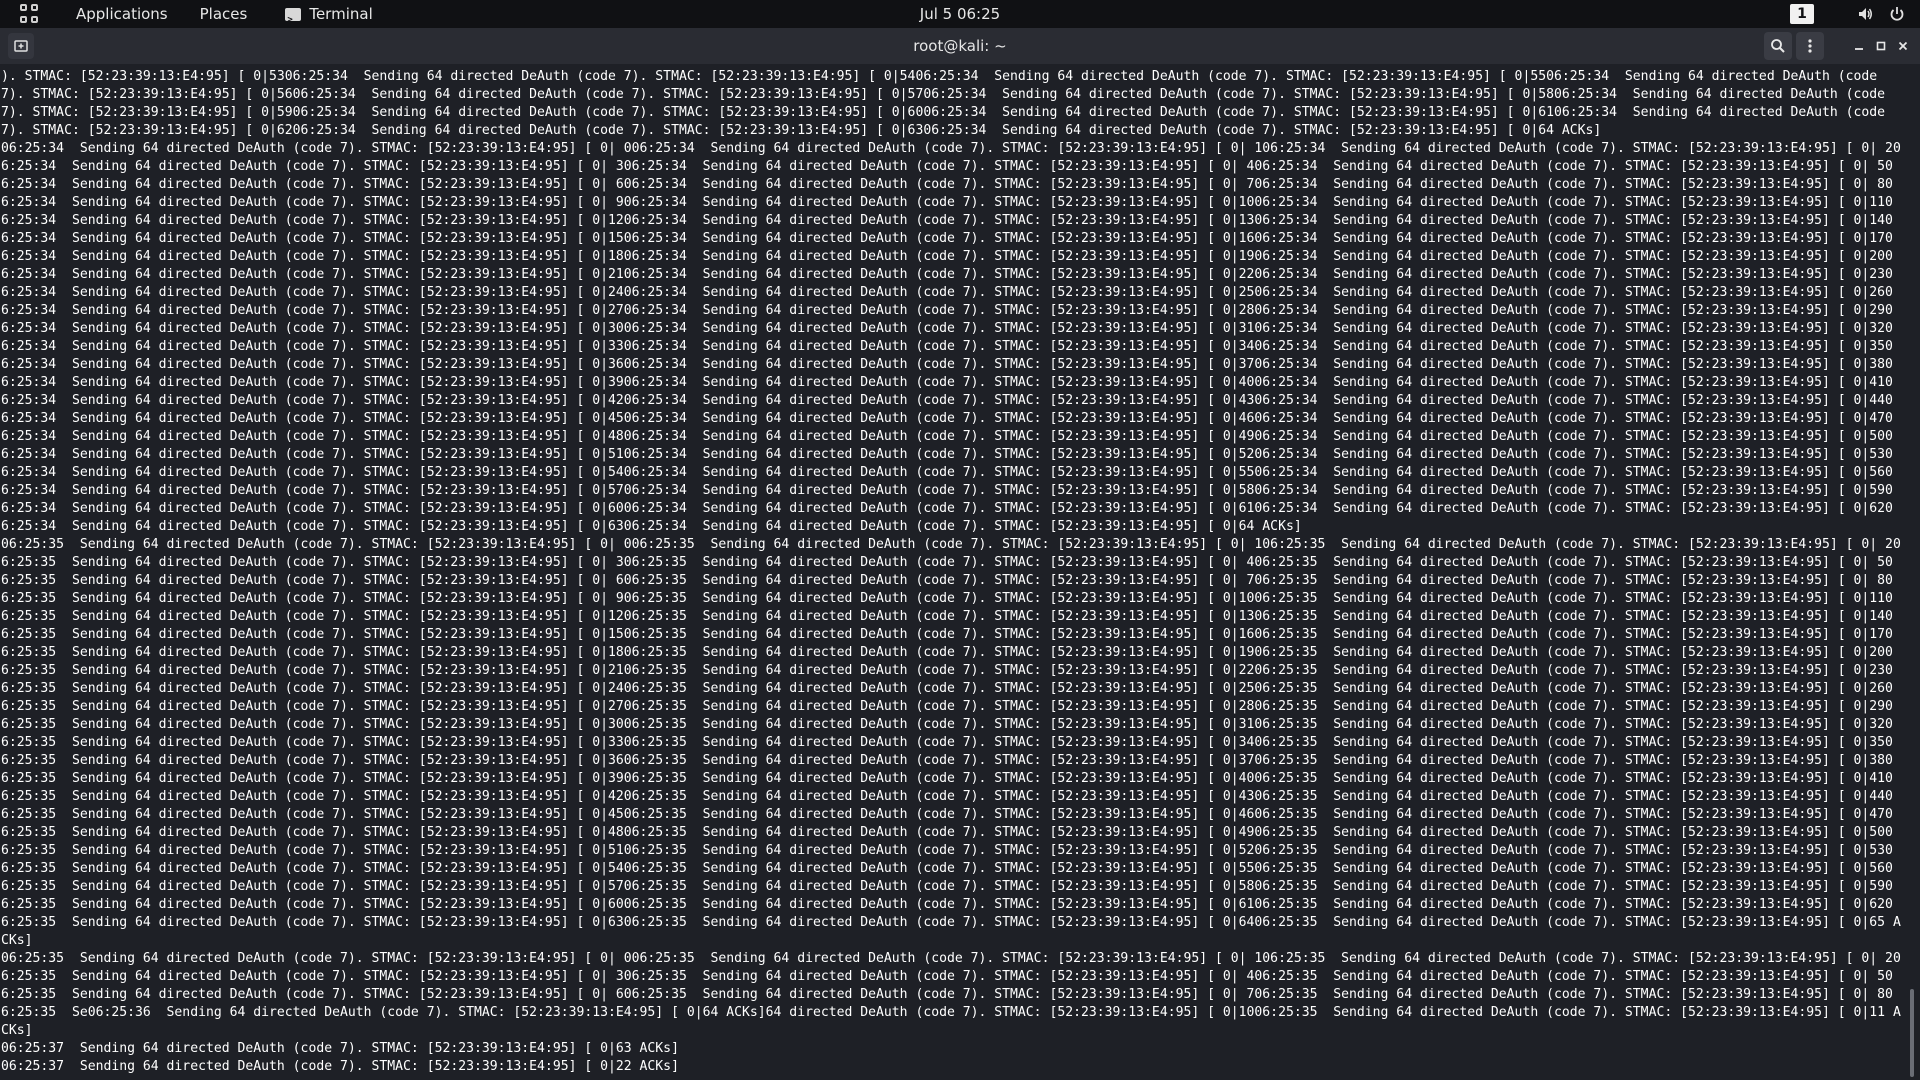 The width and height of the screenshot is (1920, 1080). Describe the element at coordinates (341, 14) in the screenshot. I see `terminal-app-label: Terminal` at that location.